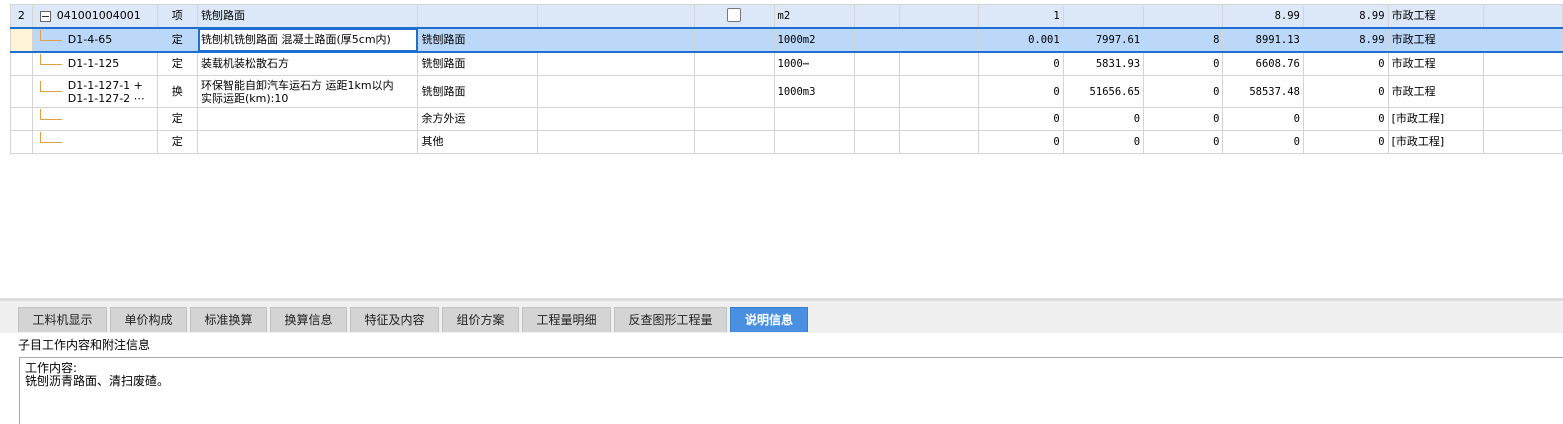 The width and height of the screenshot is (1563, 424). Describe the element at coordinates (1263, 40) in the screenshot. I see `value-cell: 8991.13` at that location.